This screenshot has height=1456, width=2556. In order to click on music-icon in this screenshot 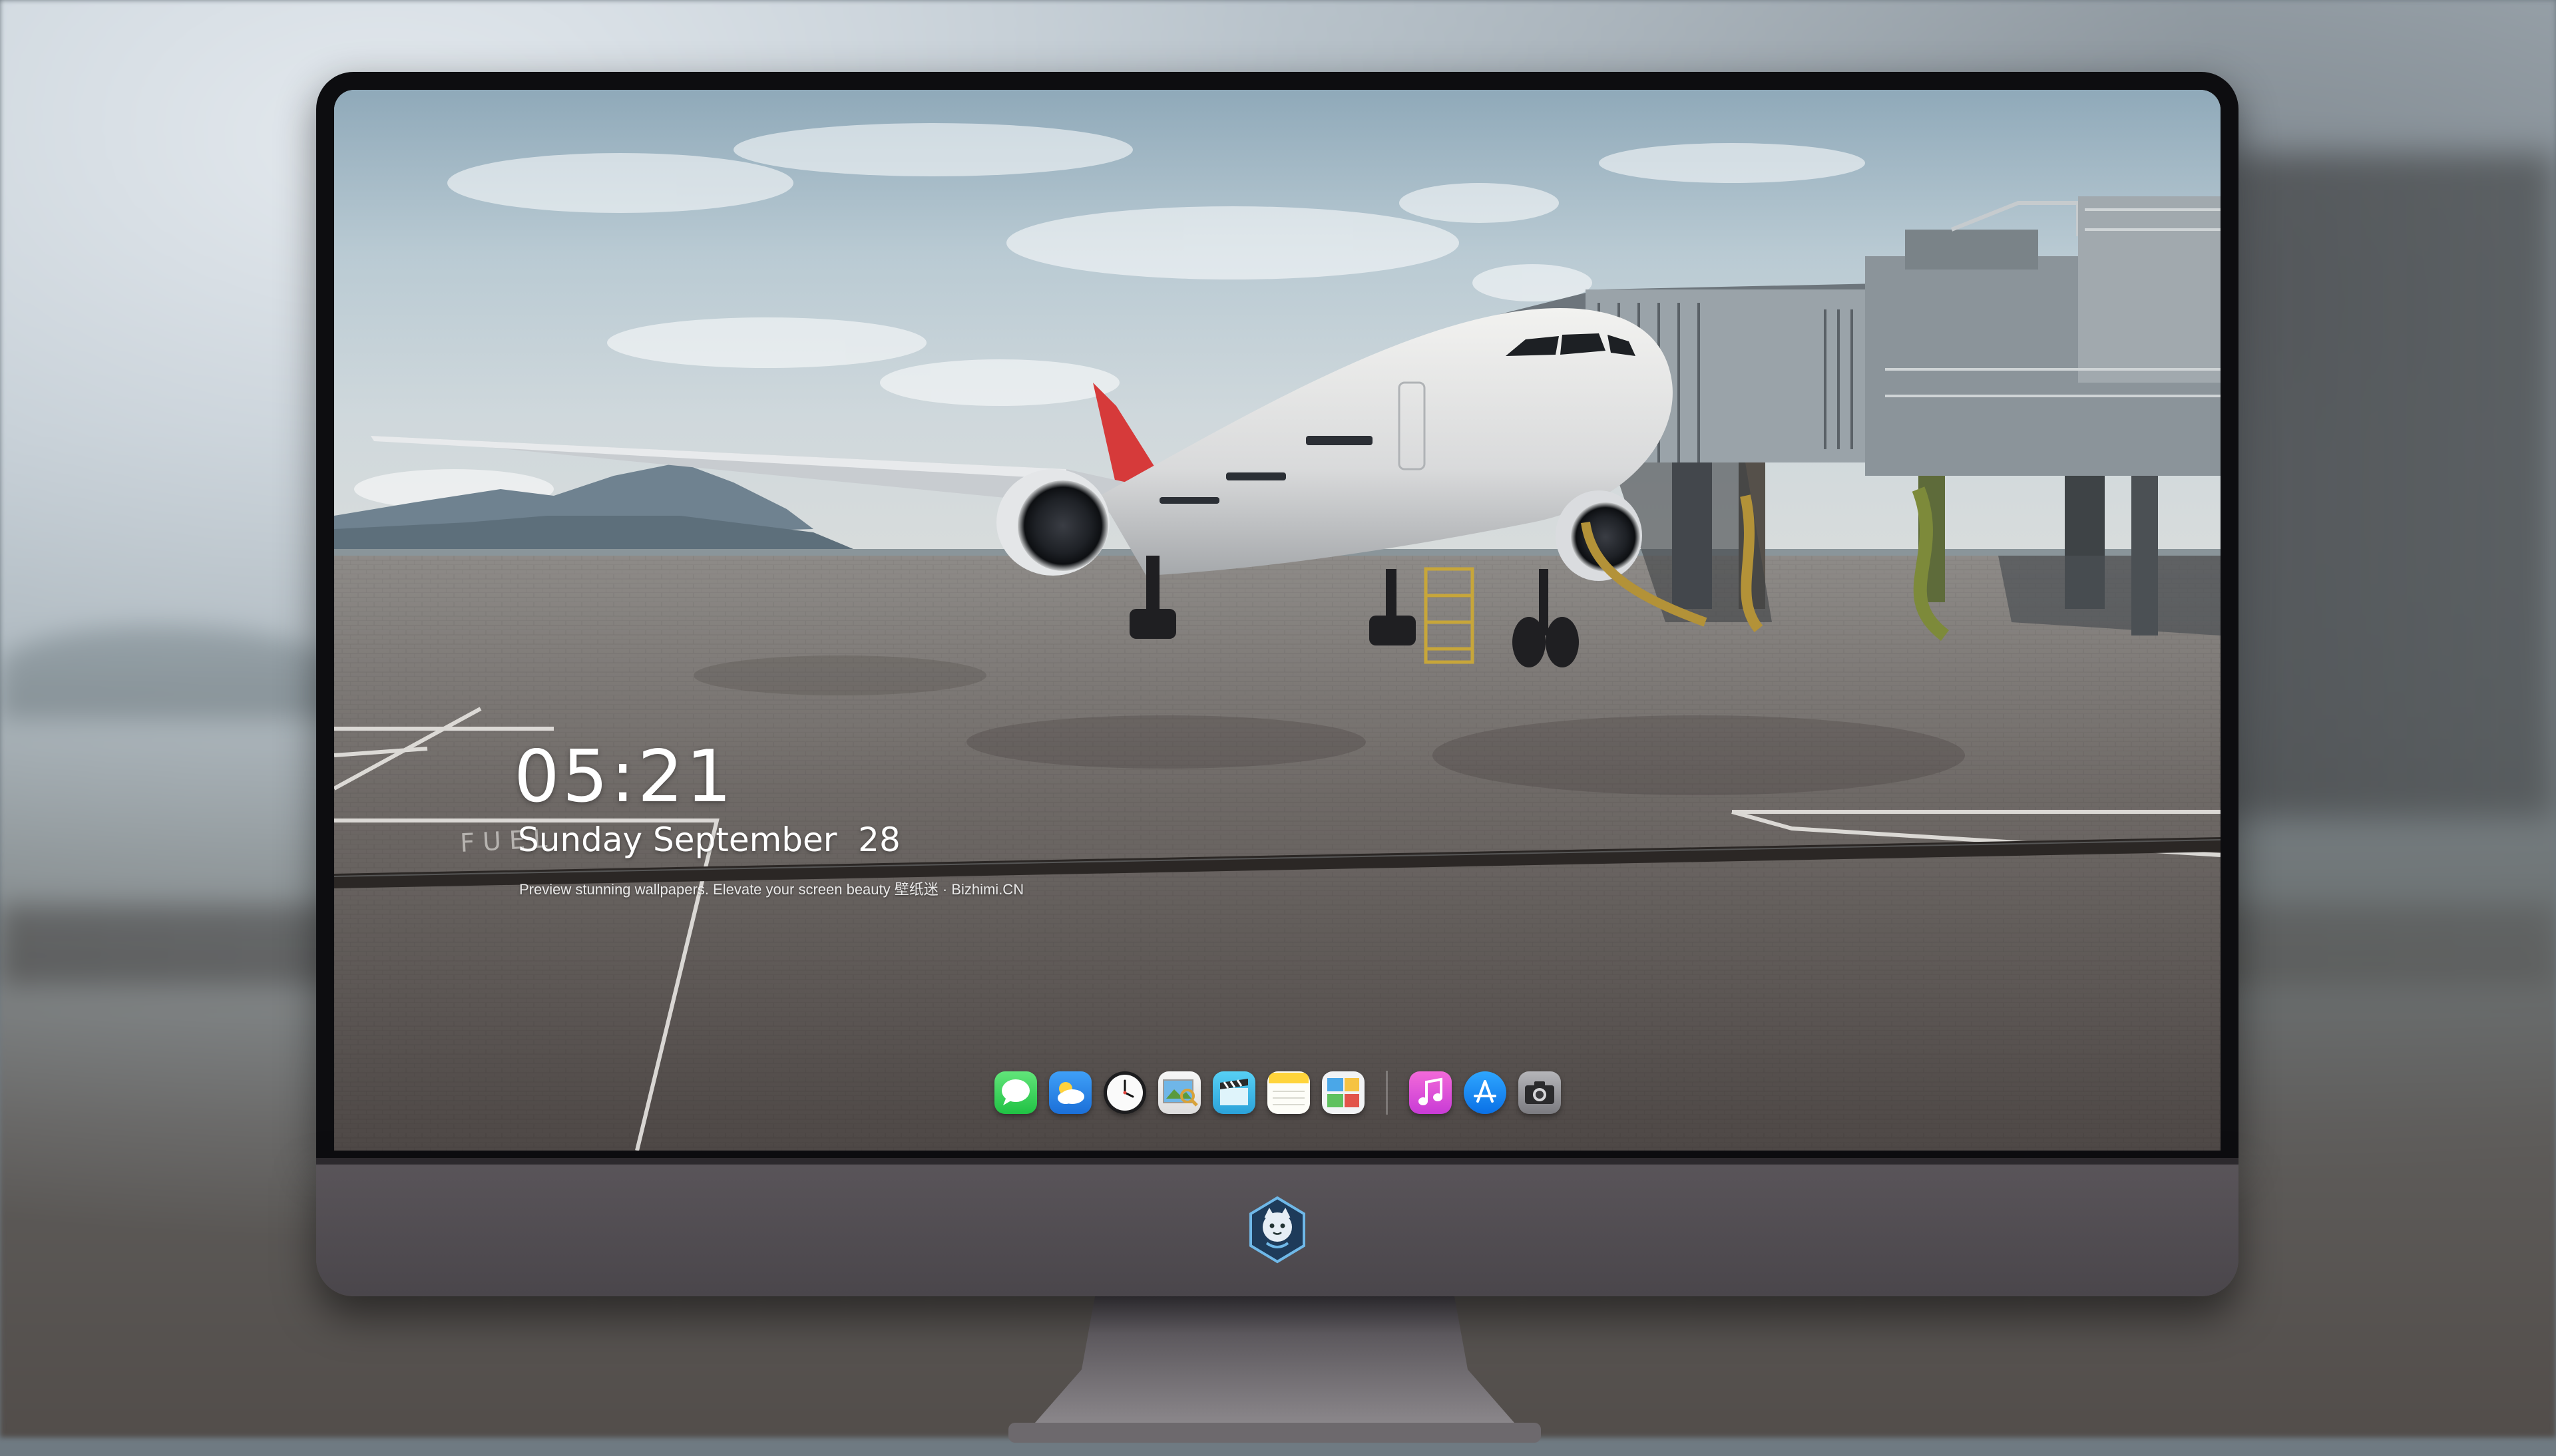, I will do `click(1430, 1092)`.